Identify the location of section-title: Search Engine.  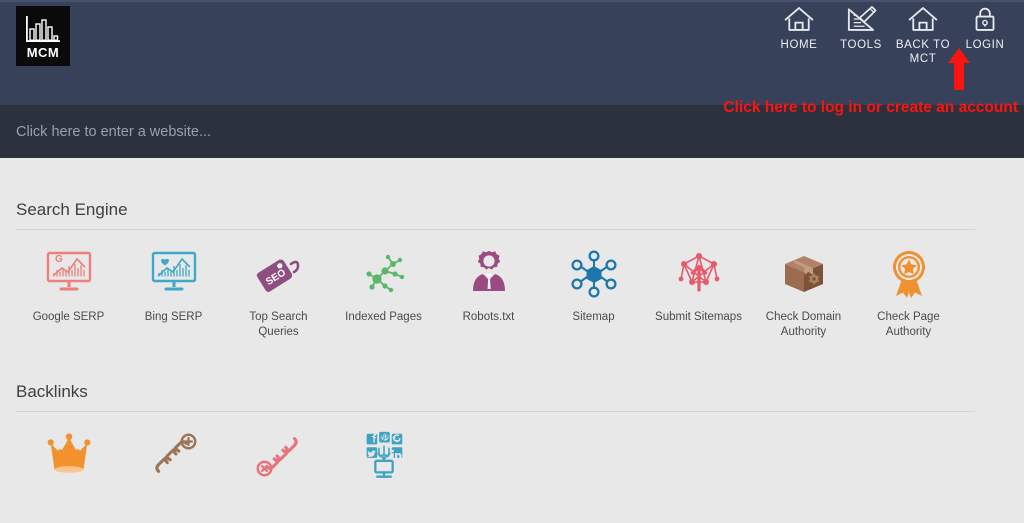
(72, 209).